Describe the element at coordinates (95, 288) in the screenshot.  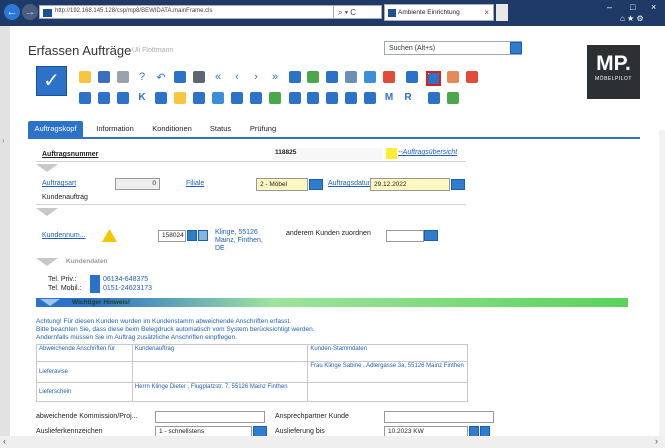
I see `mobile-phone-icon` at that location.